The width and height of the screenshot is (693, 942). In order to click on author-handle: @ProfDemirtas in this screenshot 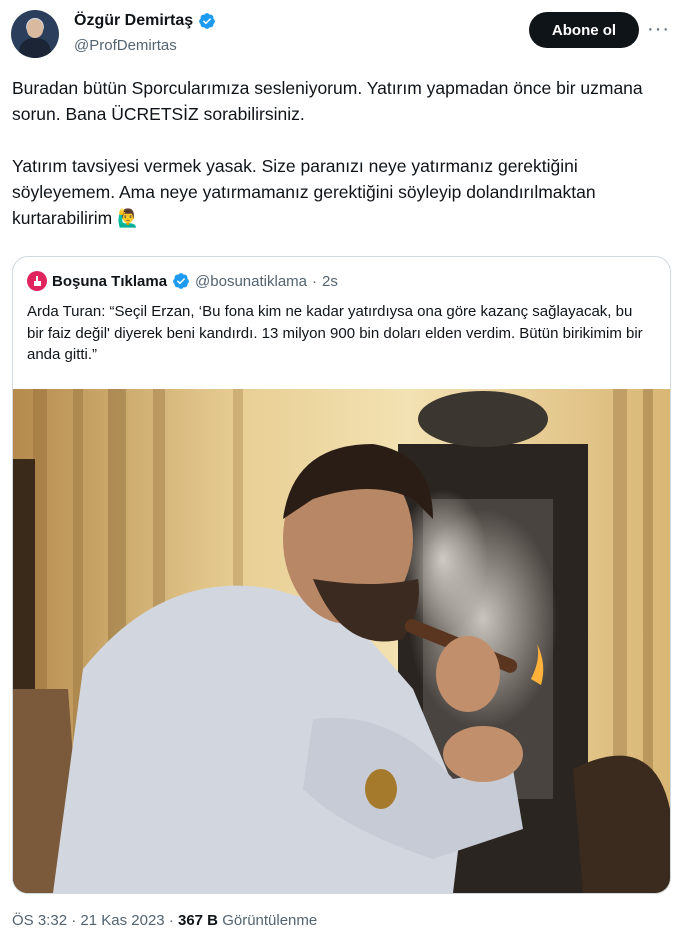, I will do `click(125, 45)`.